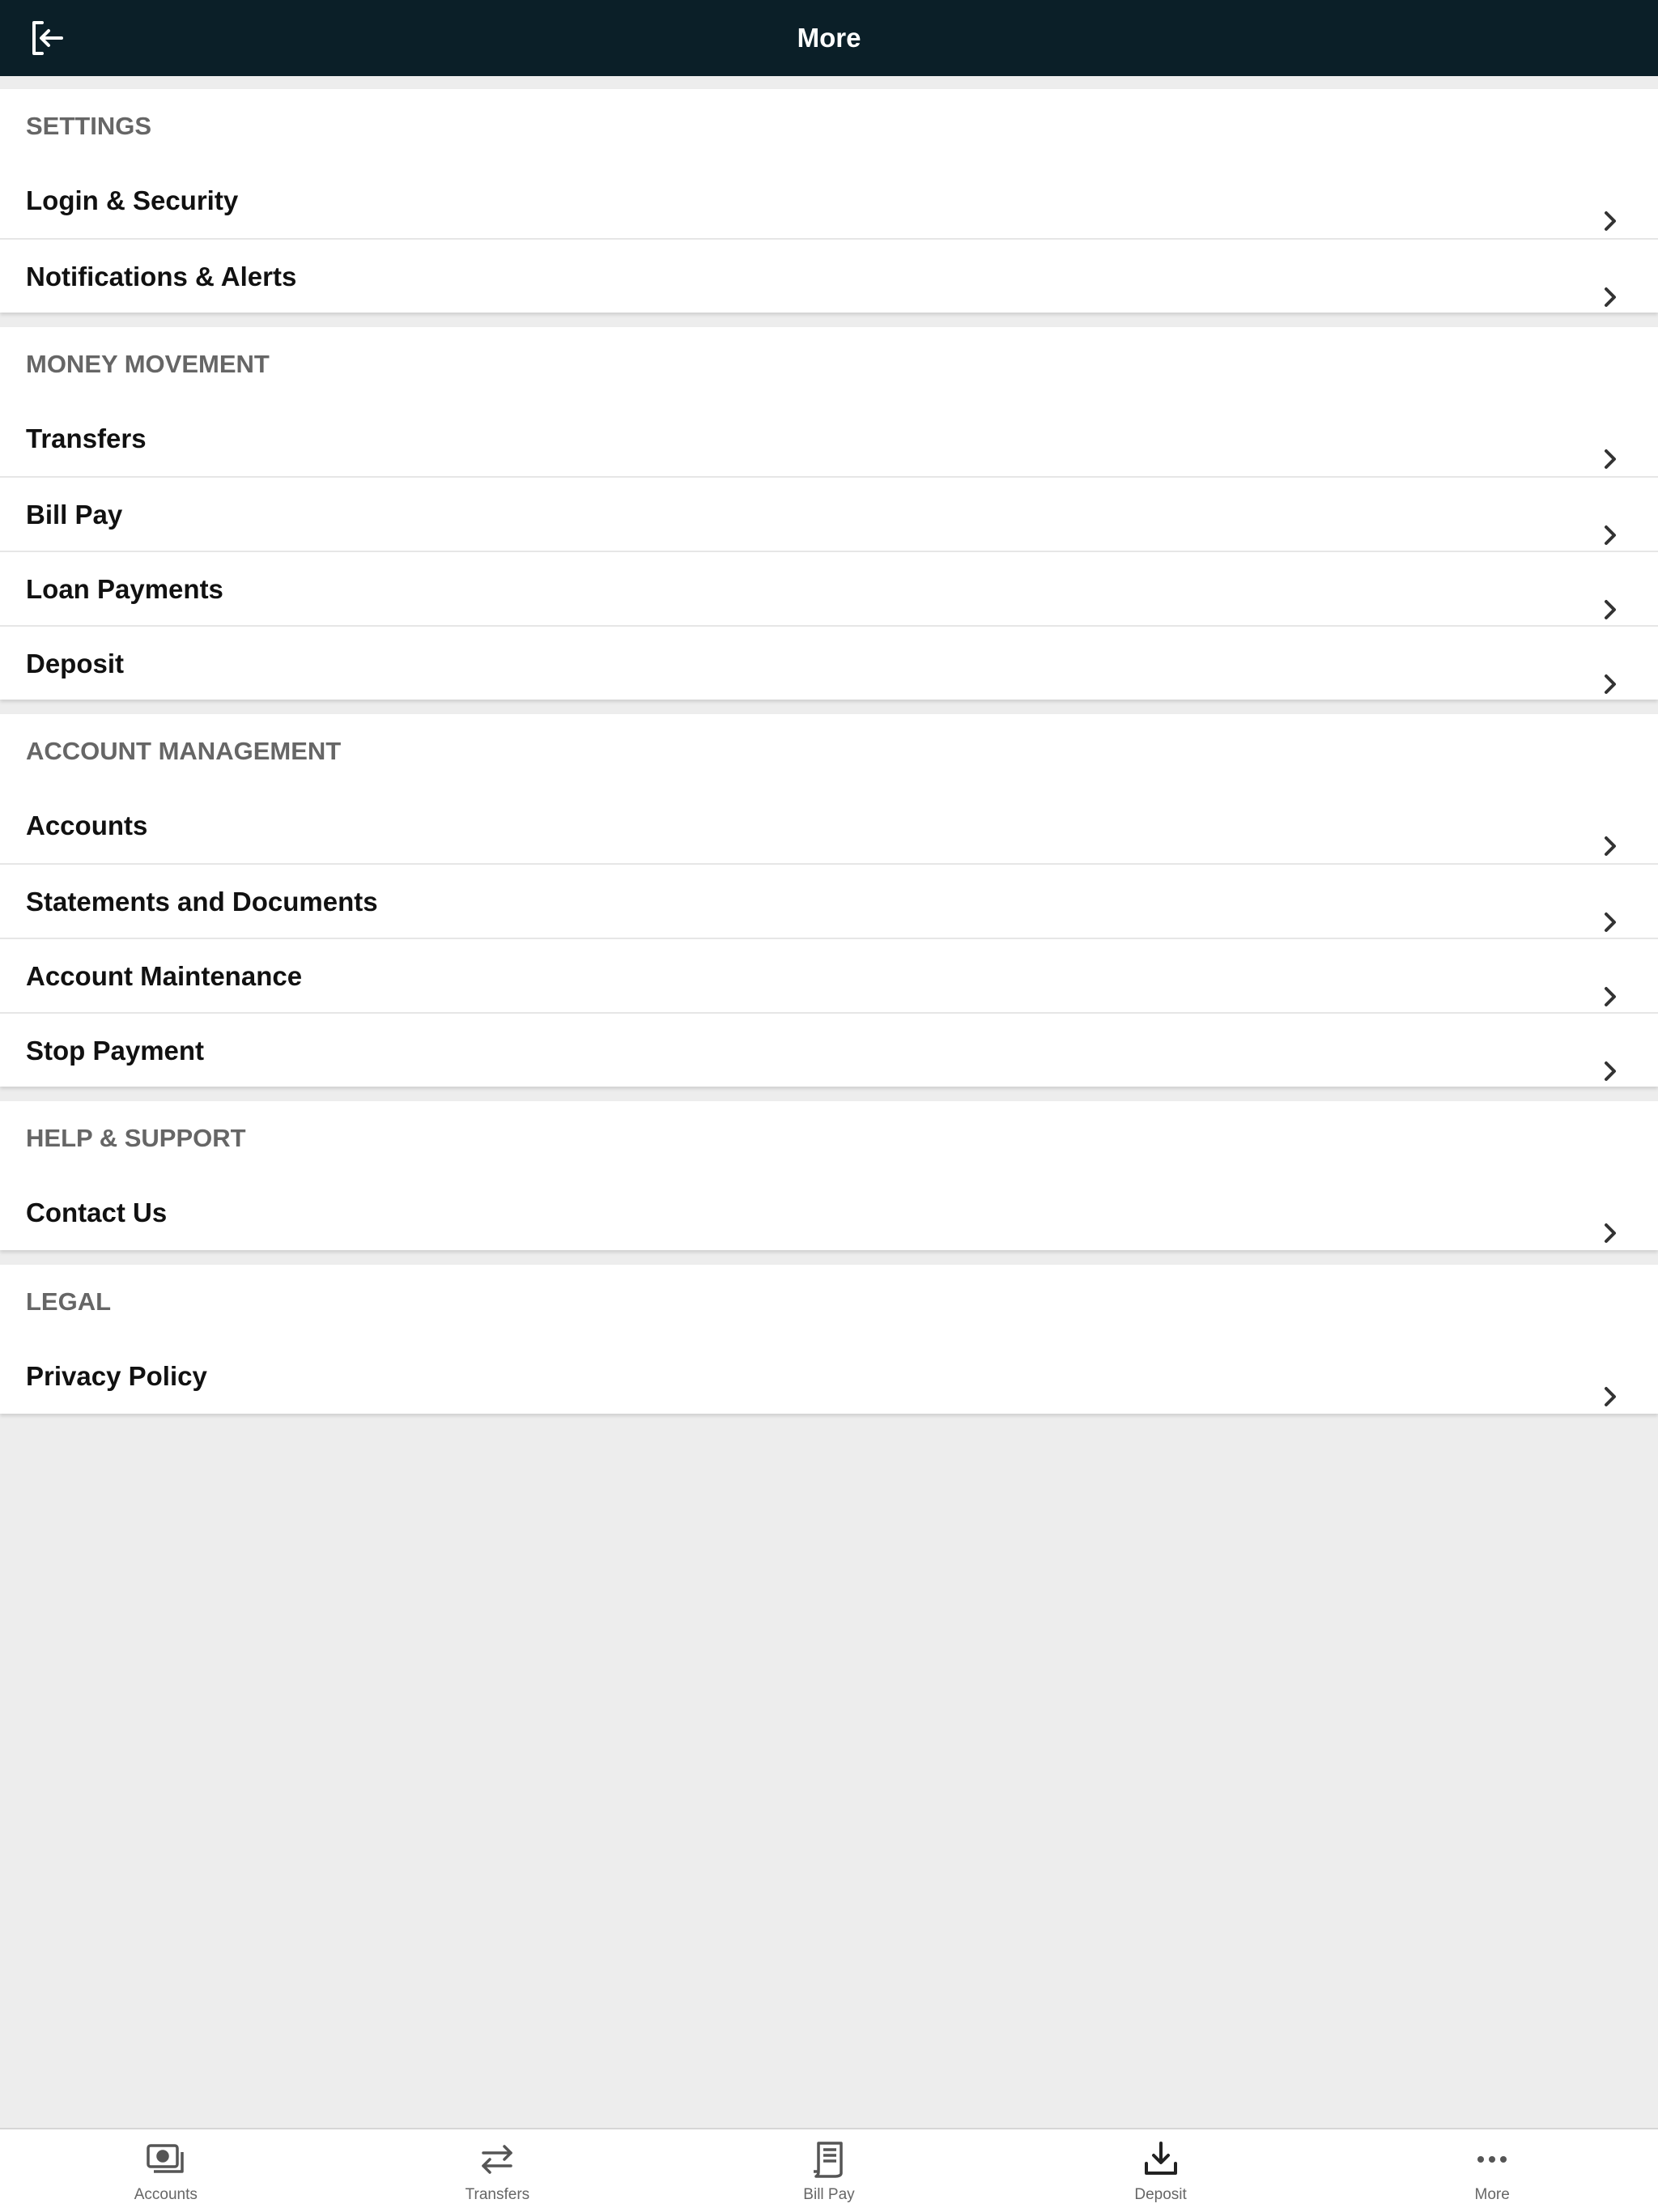 This screenshot has width=1658, height=2212. I want to click on bottom-tab-bar: Accounts Transfers Bill Pay Deposit More, so click(829, 2170).